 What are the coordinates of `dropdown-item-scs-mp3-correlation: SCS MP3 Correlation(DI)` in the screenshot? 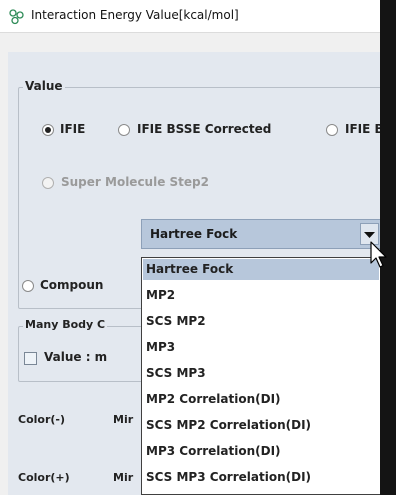 It's located at (261, 477).